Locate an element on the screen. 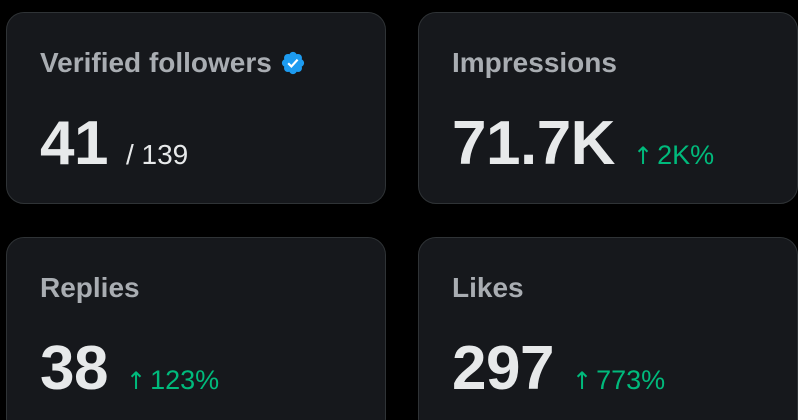 This screenshot has width=798, height=420. likes-delta: ↑ 773% is located at coordinates (618, 380).